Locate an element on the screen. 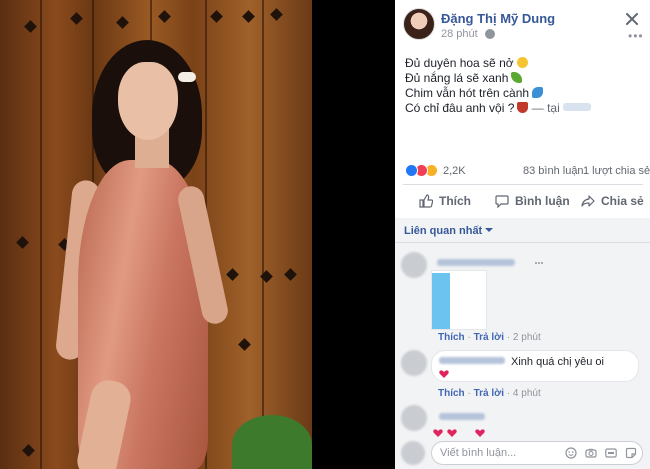 Image resolution: width=650 pixels, height=469 pixels. comment-icon is located at coordinates (502, 201).